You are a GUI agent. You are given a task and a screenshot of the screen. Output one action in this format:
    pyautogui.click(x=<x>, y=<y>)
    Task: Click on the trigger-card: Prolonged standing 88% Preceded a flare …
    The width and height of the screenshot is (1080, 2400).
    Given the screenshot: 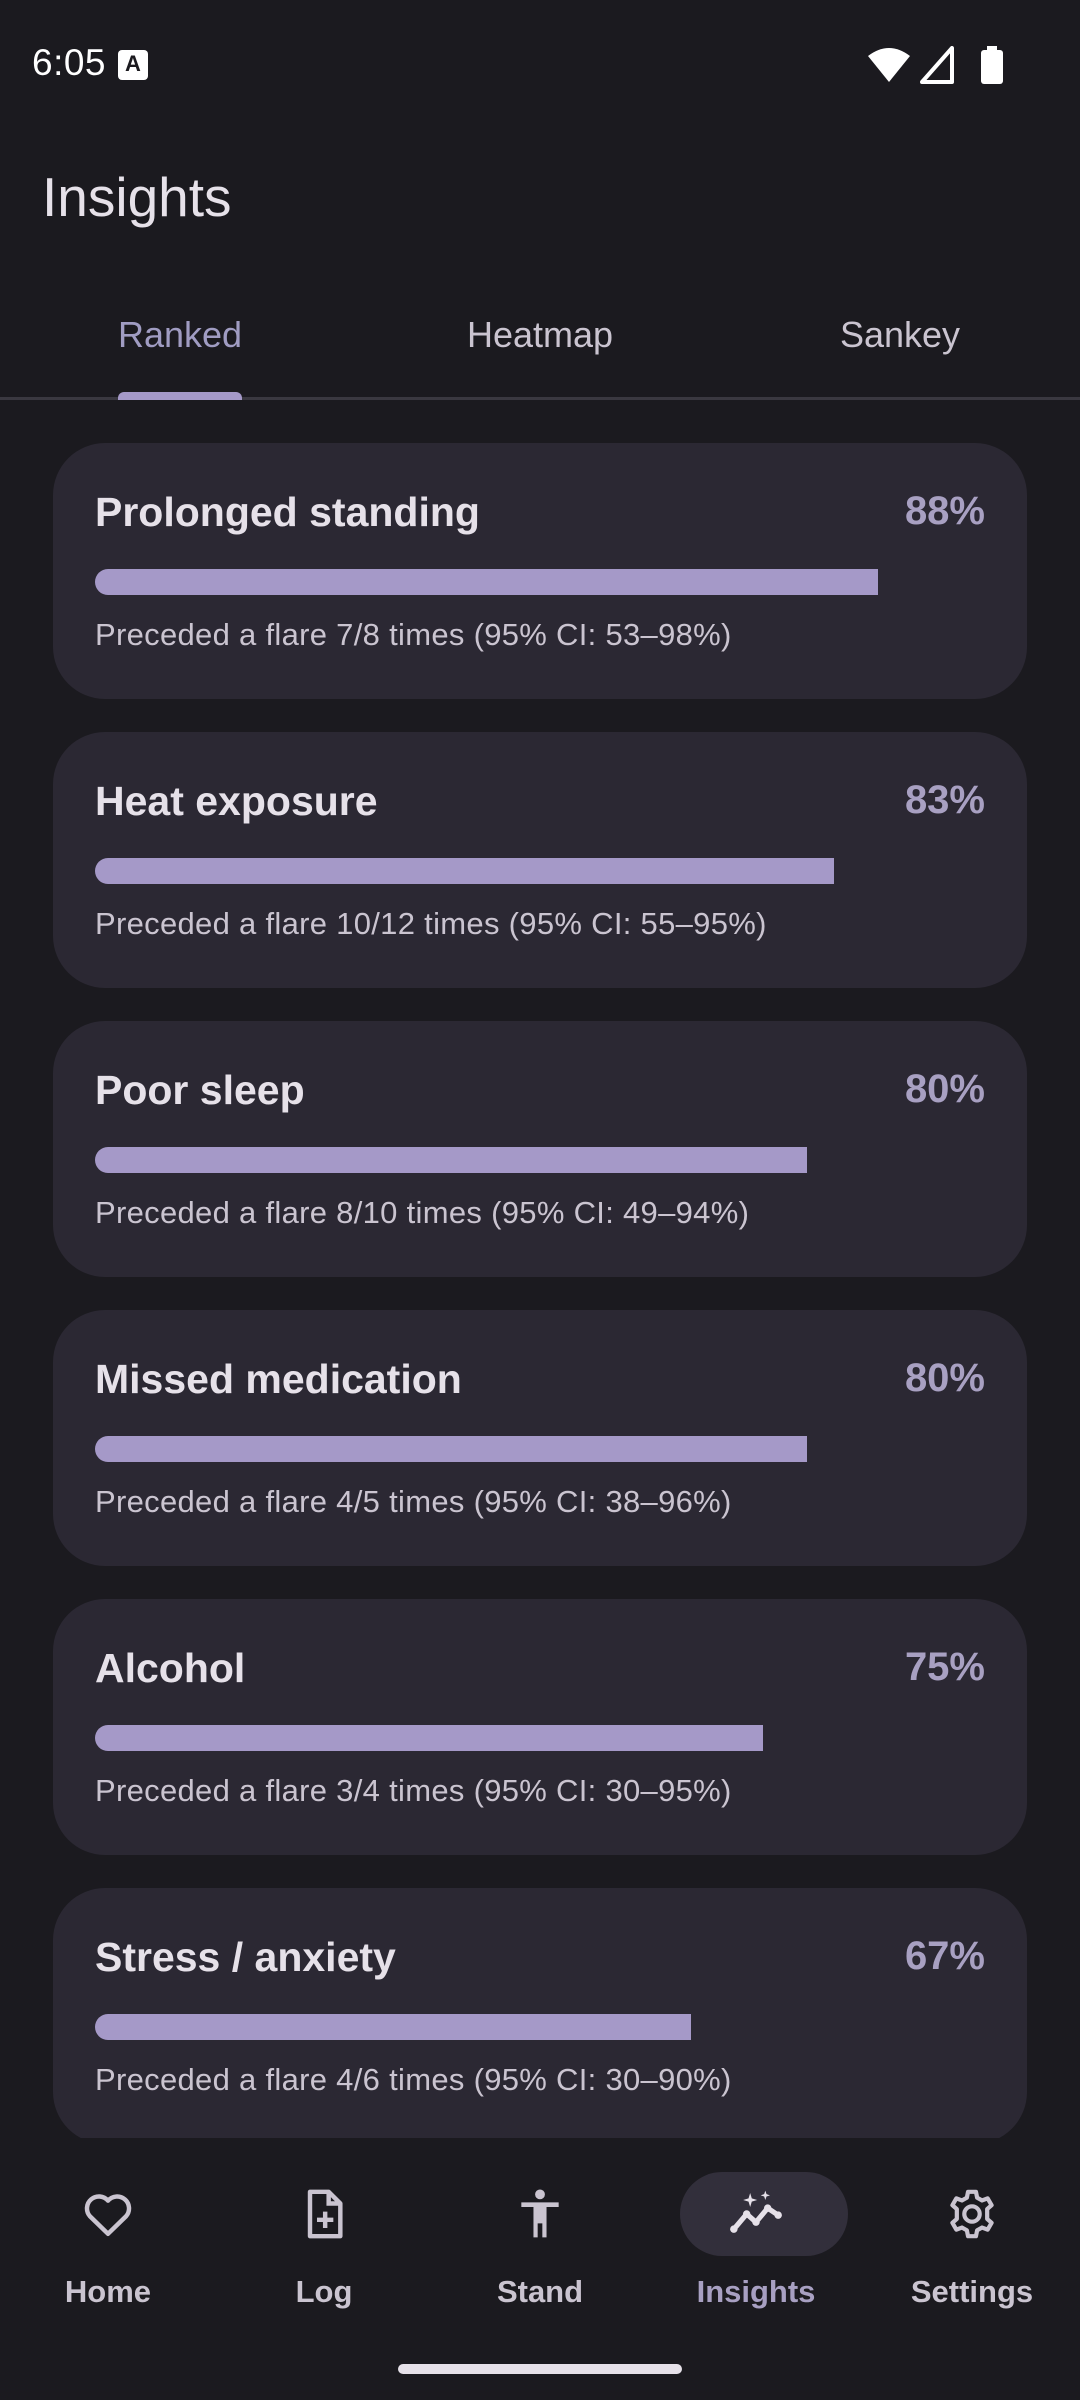 What is the action you would take?
    pyautogui.click(x=540, y=571)
    